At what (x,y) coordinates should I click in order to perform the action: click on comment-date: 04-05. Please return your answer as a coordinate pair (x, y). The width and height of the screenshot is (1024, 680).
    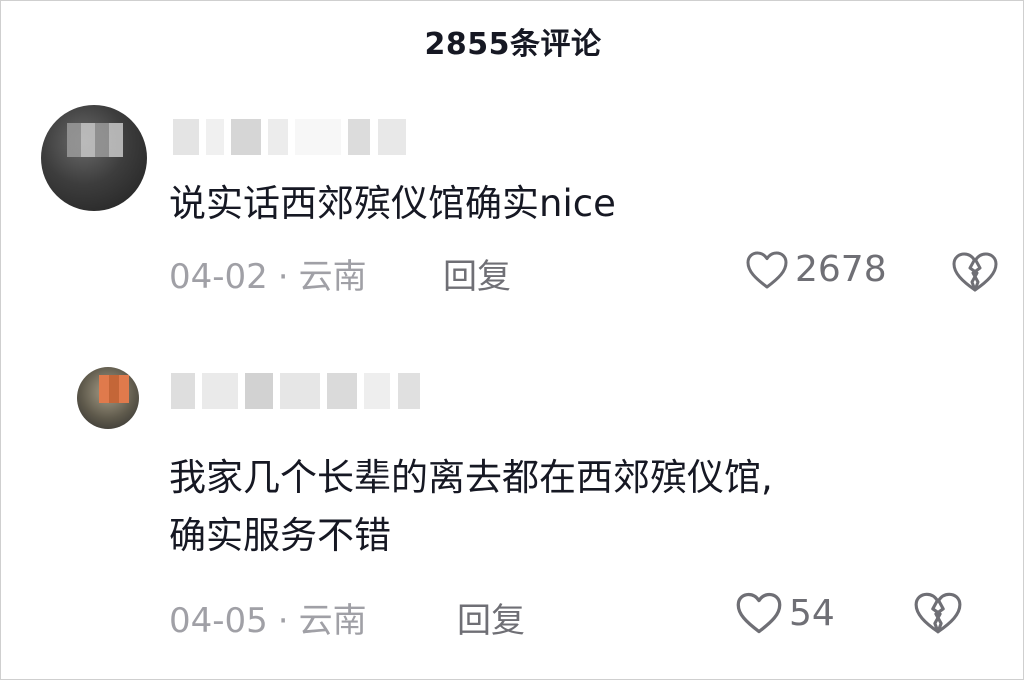
    Looking at the image, I should click on (218, 621).